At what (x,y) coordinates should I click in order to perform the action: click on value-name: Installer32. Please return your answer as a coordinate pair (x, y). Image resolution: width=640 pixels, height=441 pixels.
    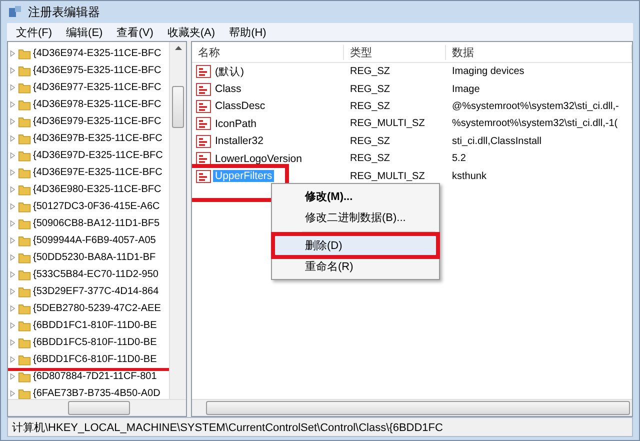
    Looking at the image, I should click on (239, 141).